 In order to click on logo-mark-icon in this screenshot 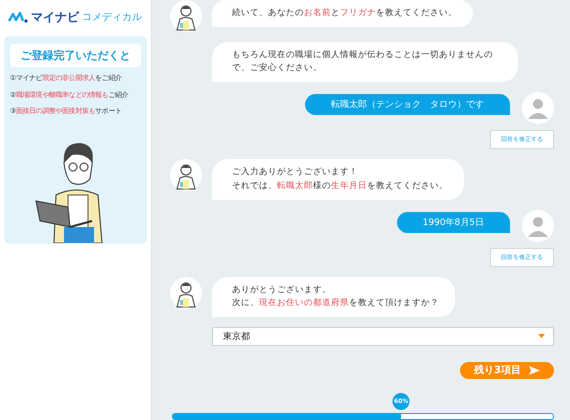, I will do `click(18, 17)`.